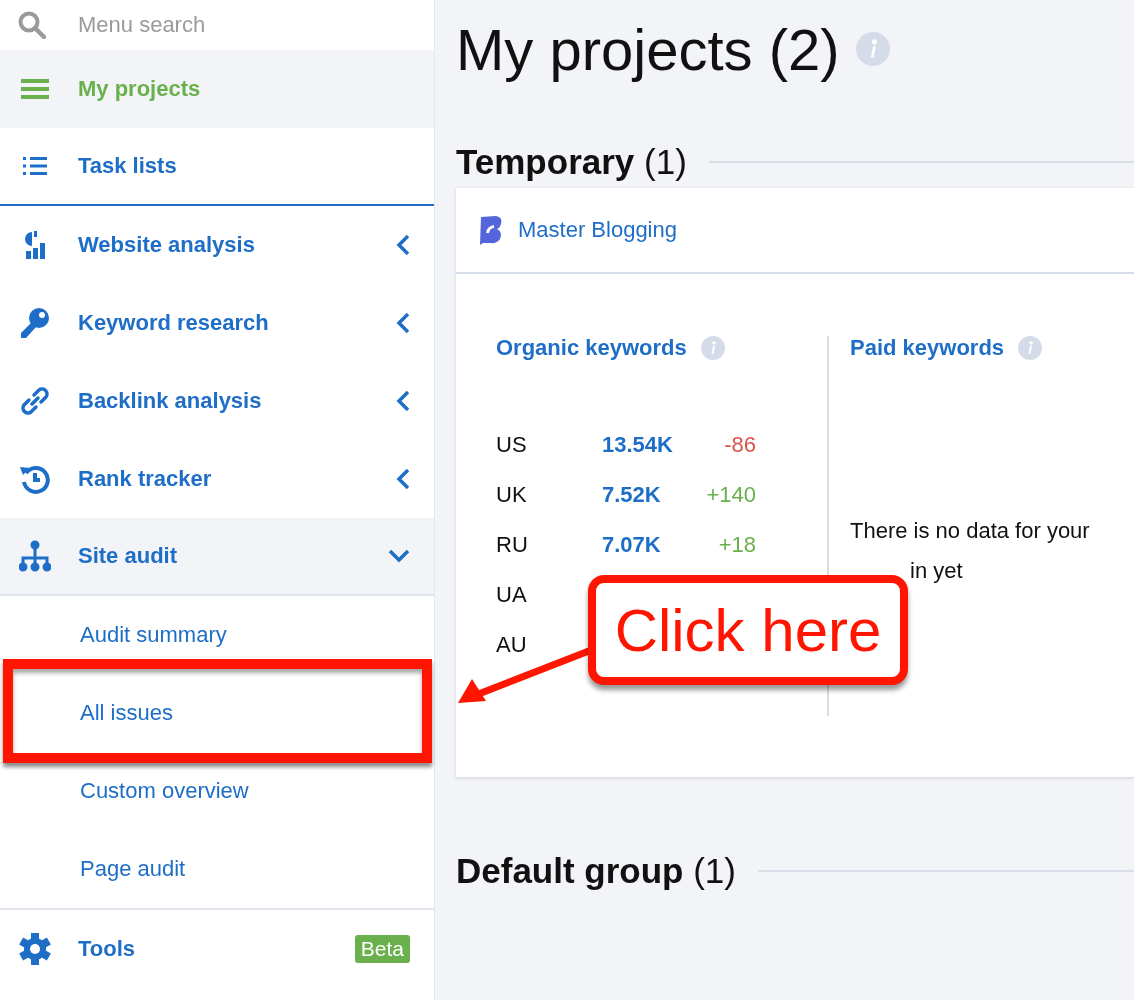 This screenshot has width=1134, height=1000. Describe the element at coordinates (228, 25) in the screenshot. I see `menu-search-field: Menu search` at that location.